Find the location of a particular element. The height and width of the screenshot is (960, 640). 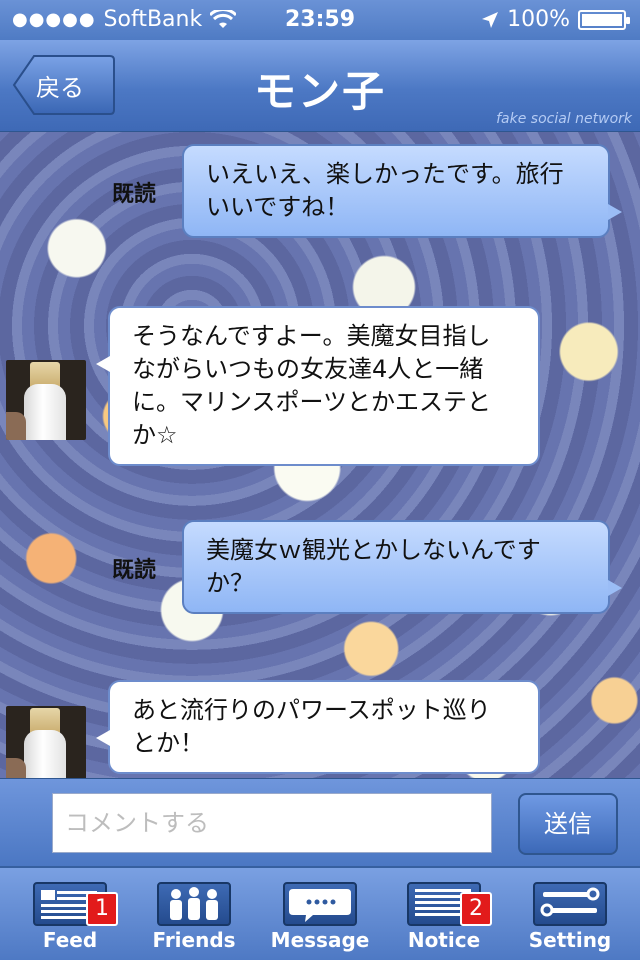

message-line: とか！ is located at coordinates (168, 743).